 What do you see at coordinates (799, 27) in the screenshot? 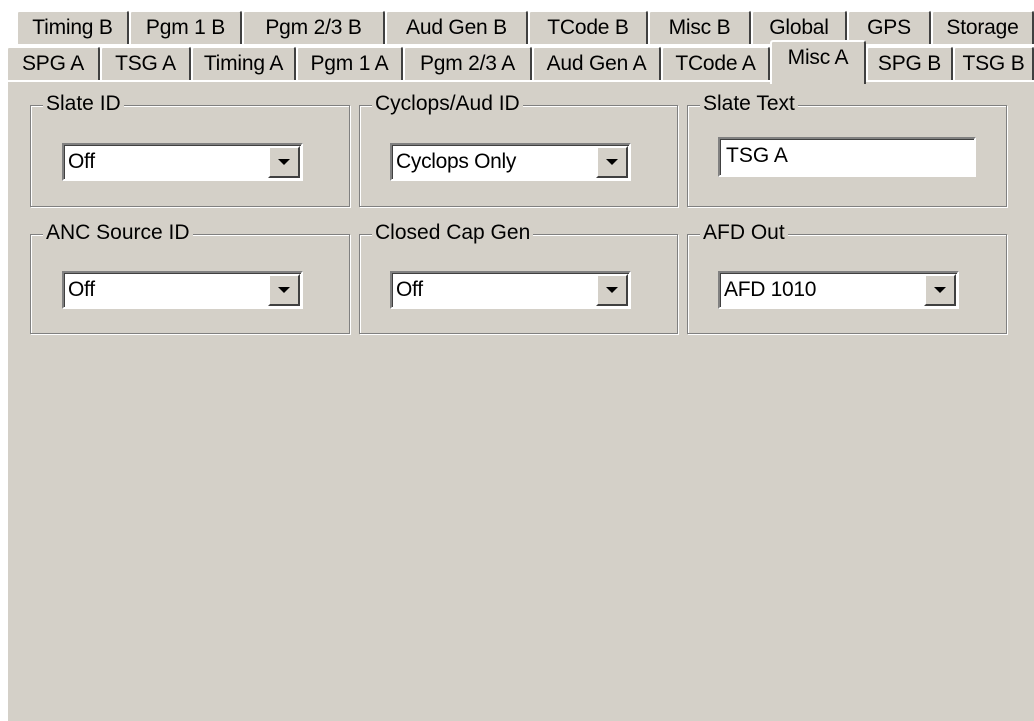
I see `tab-global: Global` at bounding box center [799, 27].